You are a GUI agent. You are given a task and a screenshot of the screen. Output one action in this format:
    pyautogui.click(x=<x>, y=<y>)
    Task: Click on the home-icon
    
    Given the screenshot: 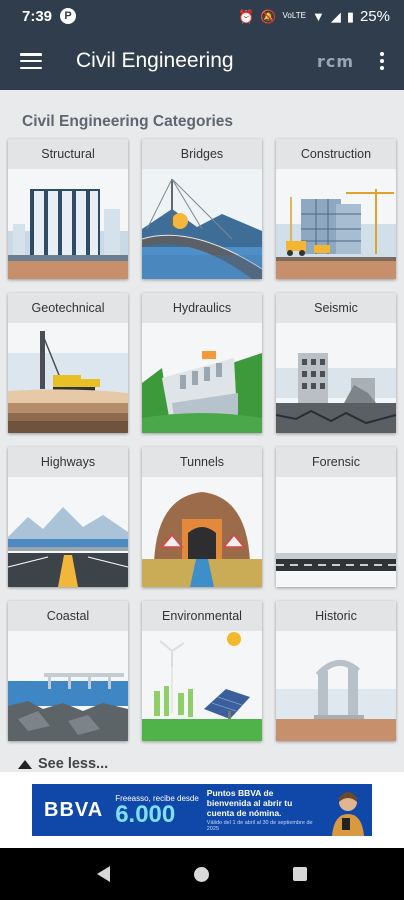 What is the action you would take?
    pyautogui.click(x=201, y=874)
    